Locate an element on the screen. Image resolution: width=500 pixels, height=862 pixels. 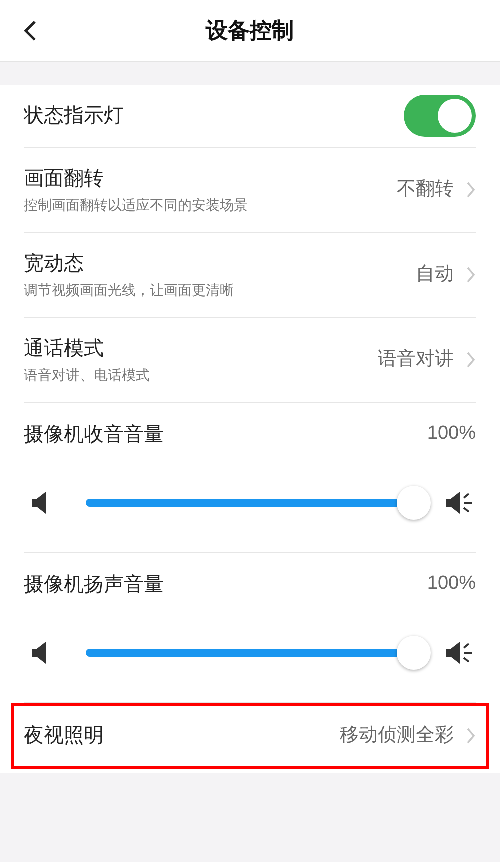
setting-label: 摄像机收音音量 is located at coordinates (94, 435).